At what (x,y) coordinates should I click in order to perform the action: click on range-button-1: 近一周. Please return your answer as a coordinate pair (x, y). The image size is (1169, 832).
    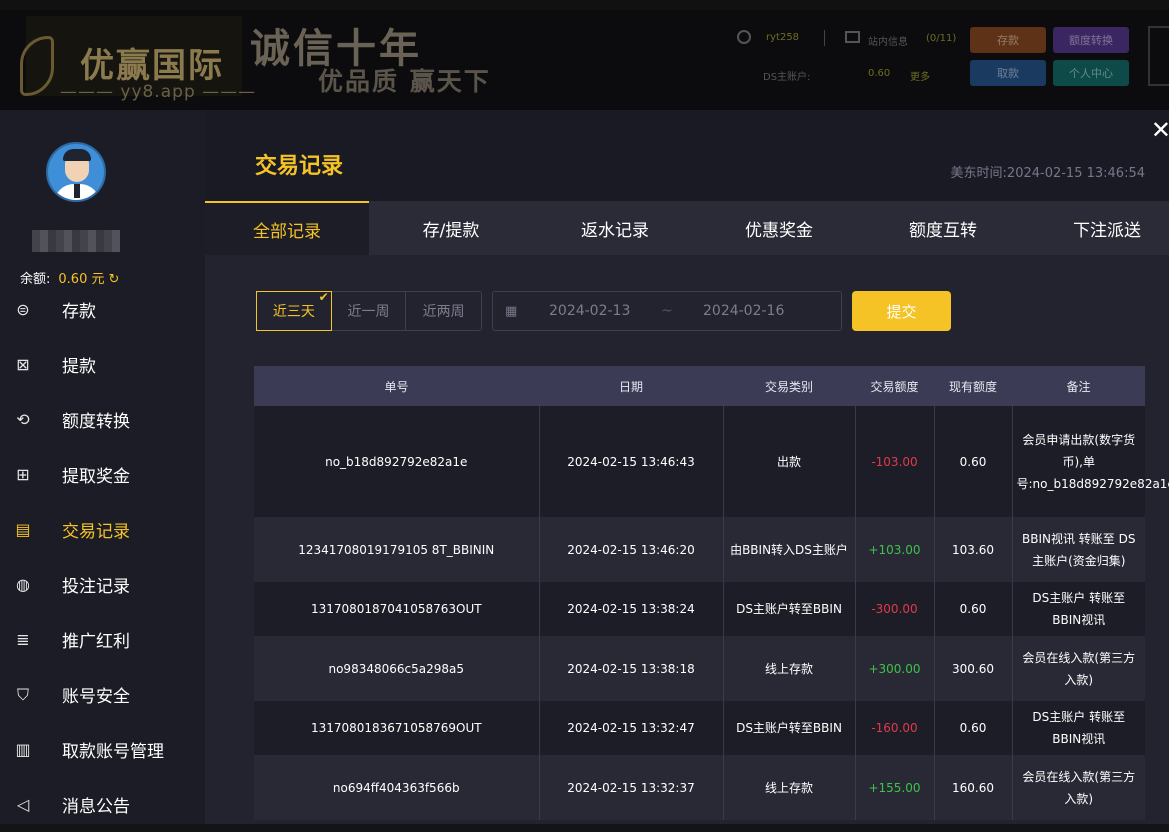
    Looking at the image, I should click on (369, 311).